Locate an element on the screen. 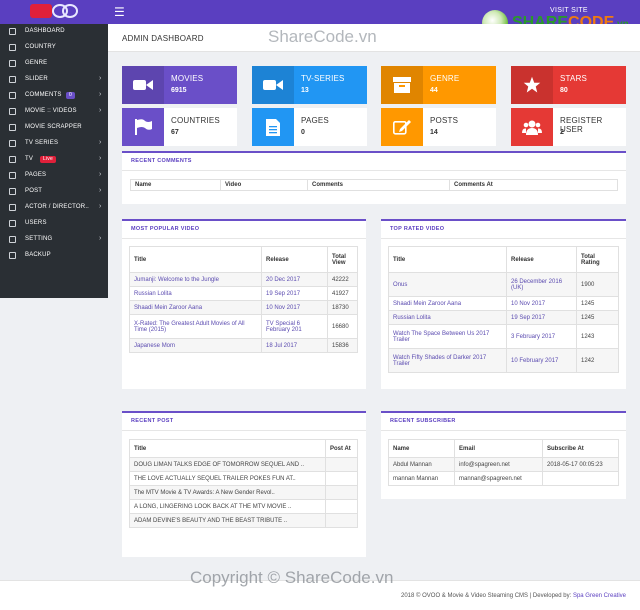 Image resolution: width=640 pixels, height=610 pixels. table-row: Shaadi Mein Zaroor Aana 10 Nov 2017 1245 is located at coordinates (503, 303).